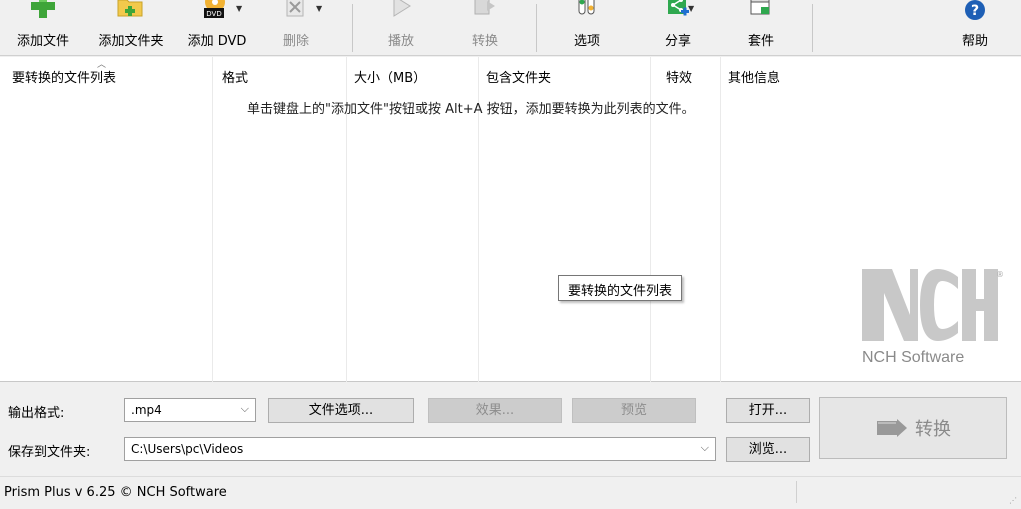 Image resolution: width=1021 pixels, height=509 pixels. Describe the element at coordinates (43, 28) in the screenshot. I see `add-file-button: 添加文件` at that location.